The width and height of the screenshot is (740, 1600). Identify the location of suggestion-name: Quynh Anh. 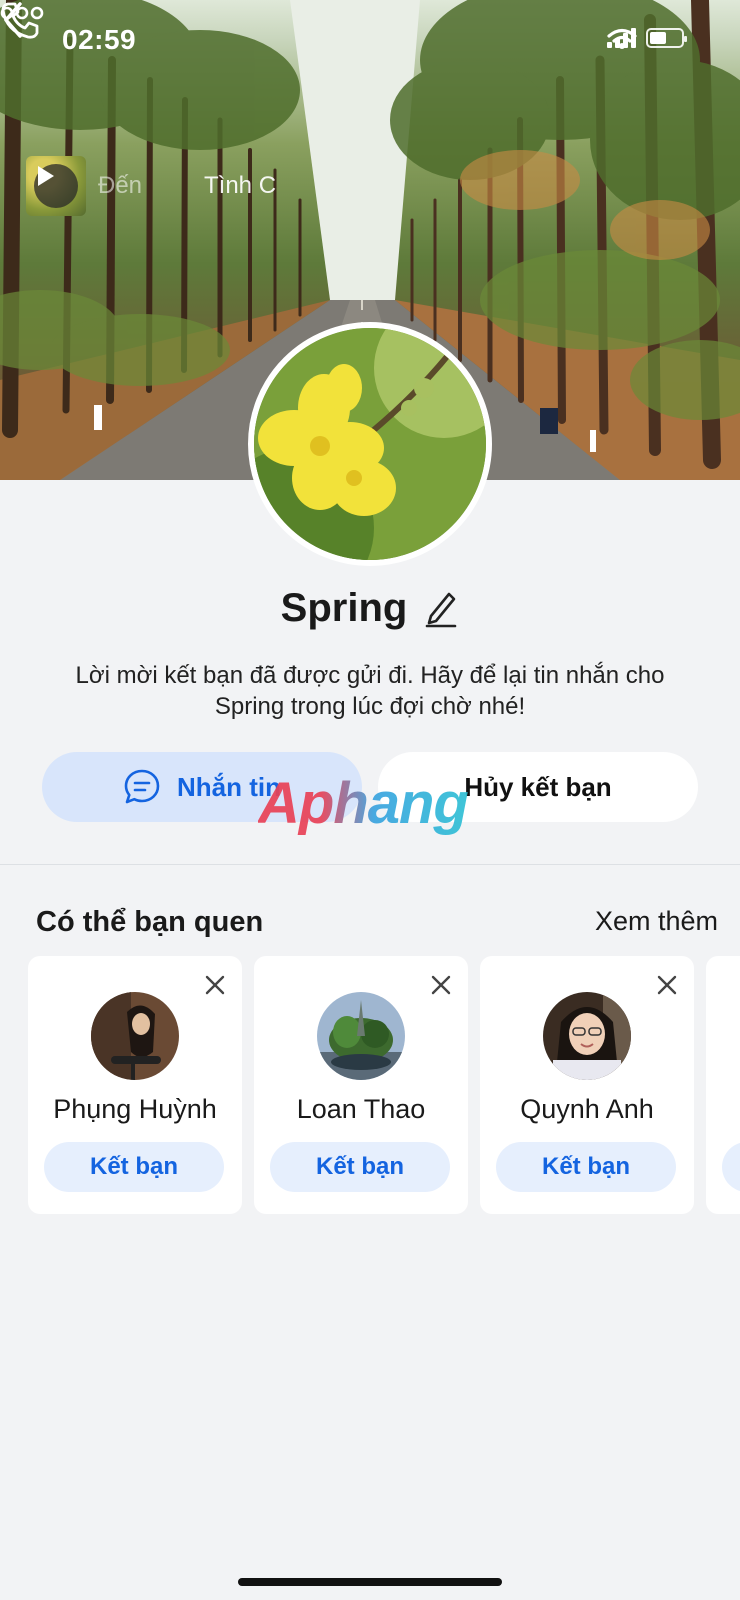
(587, 1109).